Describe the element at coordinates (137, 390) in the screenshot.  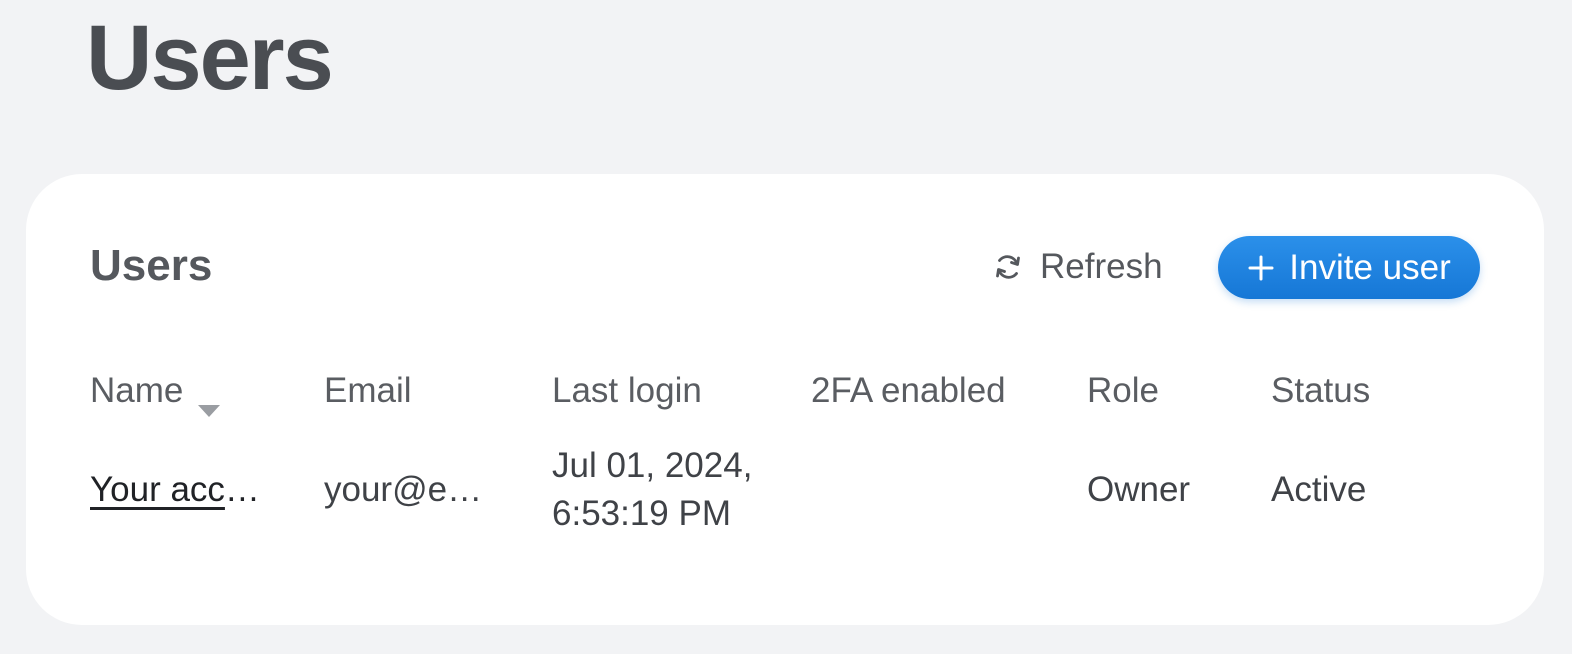
I see `column-header-name-label: Name` at that location.